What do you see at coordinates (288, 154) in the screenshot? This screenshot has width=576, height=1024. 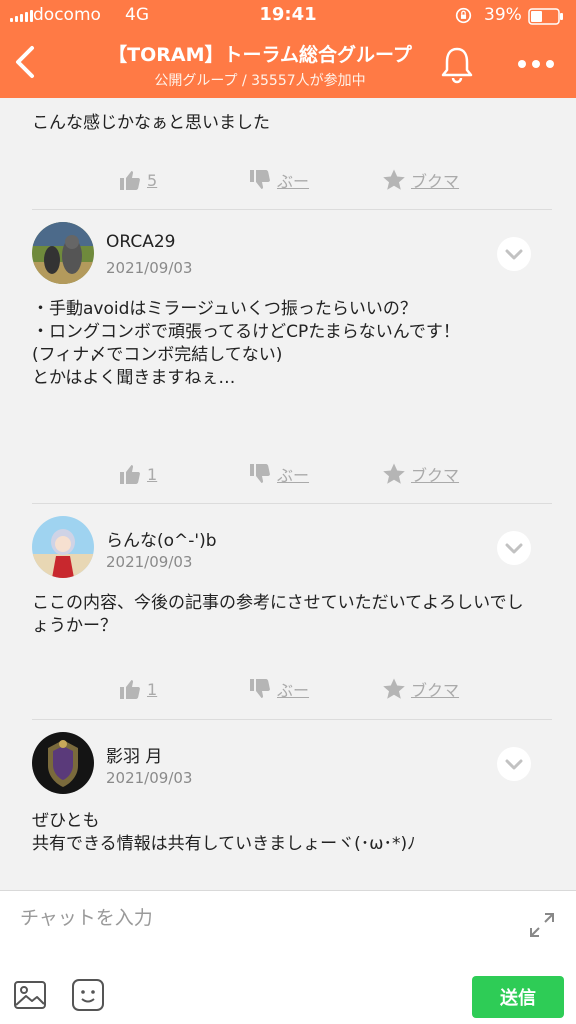 I see `post-item: こんな感じかなぁと思いました 5 ぶー ブクマ` at bounding box center [288, 154].